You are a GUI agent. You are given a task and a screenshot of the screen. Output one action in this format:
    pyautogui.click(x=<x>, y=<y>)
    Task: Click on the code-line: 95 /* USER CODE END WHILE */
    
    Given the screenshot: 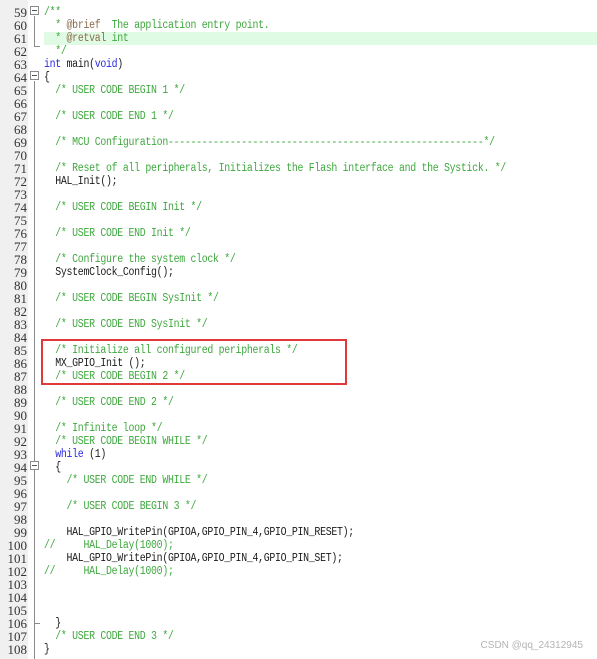 What is the action you would take?
    pyautogui.click(x=298, y=480)
    